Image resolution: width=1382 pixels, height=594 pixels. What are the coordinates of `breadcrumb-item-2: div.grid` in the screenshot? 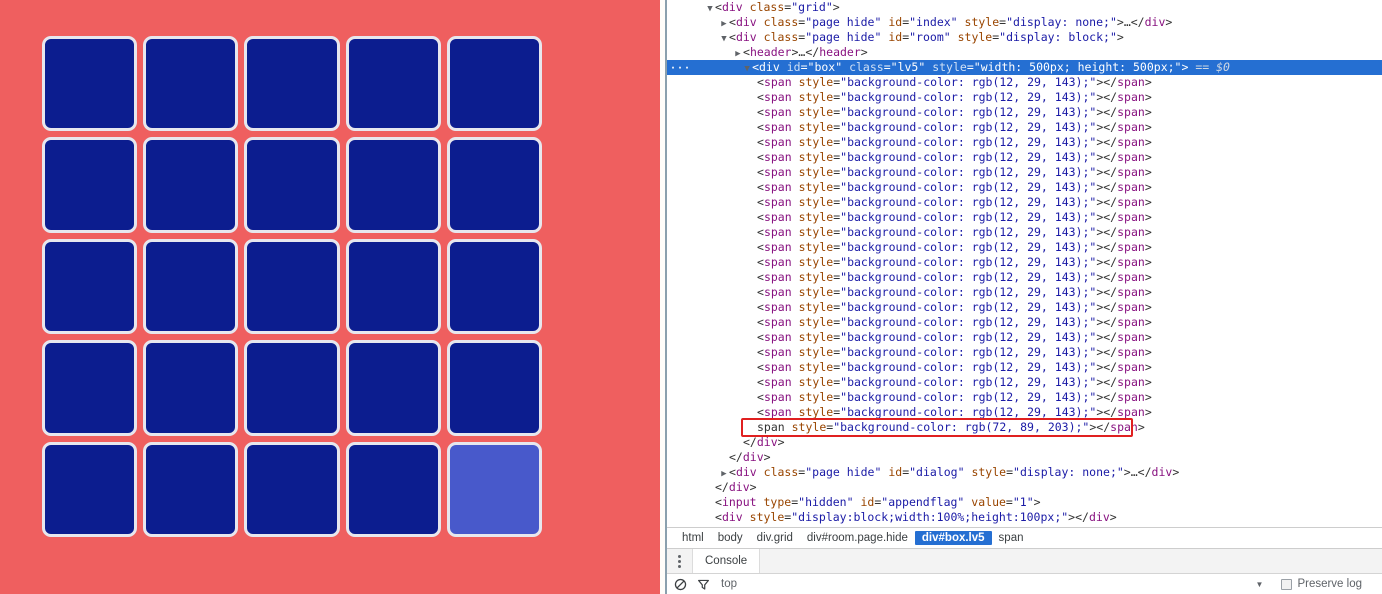 It's located at (775, 538).